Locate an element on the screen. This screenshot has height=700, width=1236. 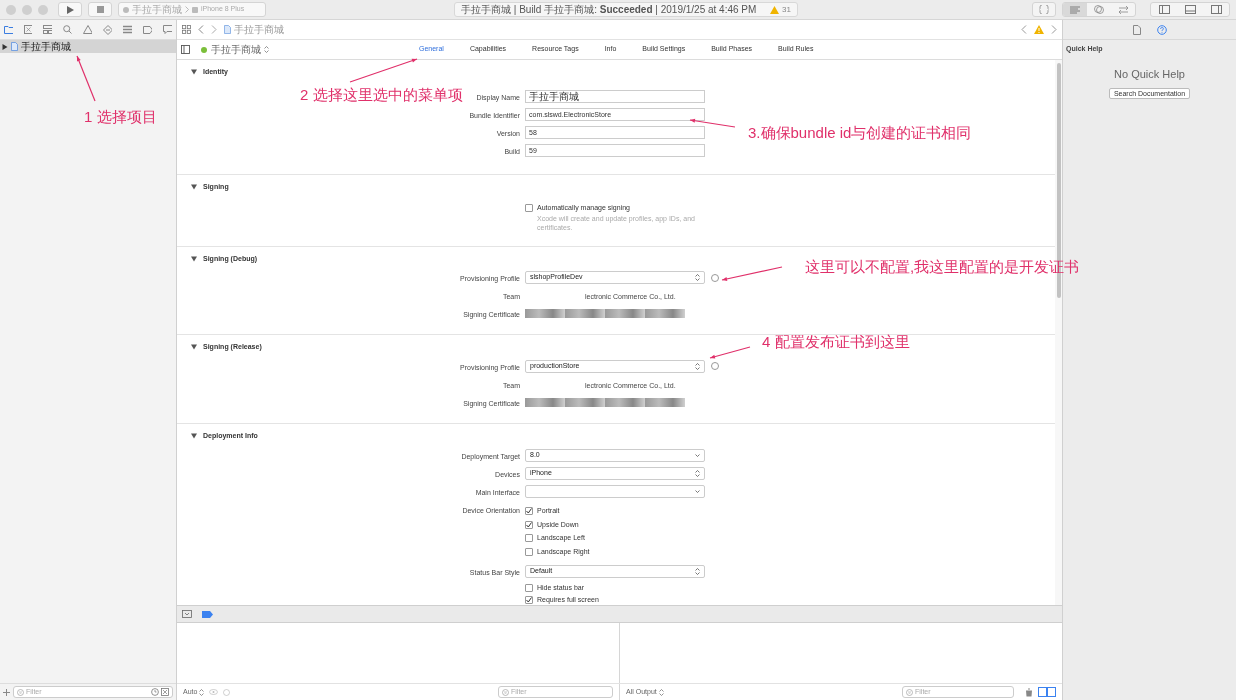
play-icon is located at coordinates (70, 9).